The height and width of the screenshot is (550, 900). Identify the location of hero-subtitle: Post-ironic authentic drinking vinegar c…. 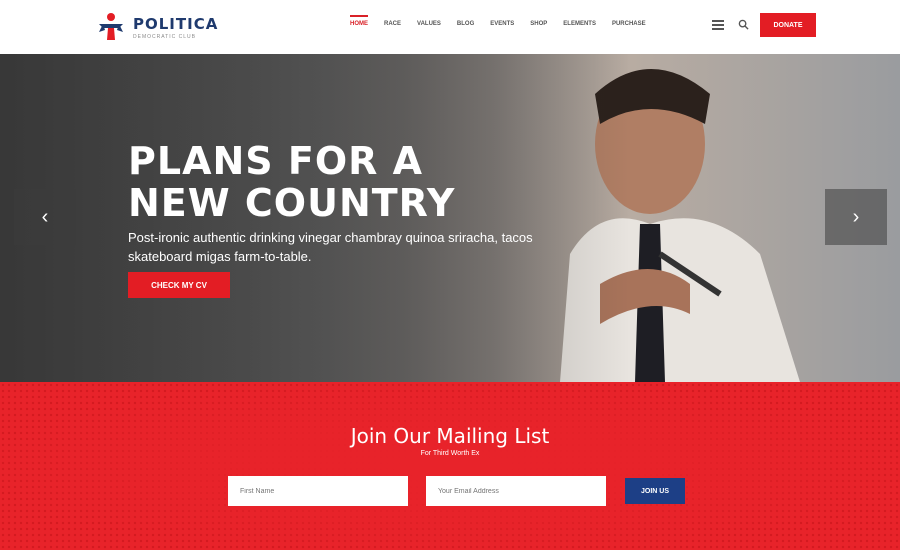
(330, 247).